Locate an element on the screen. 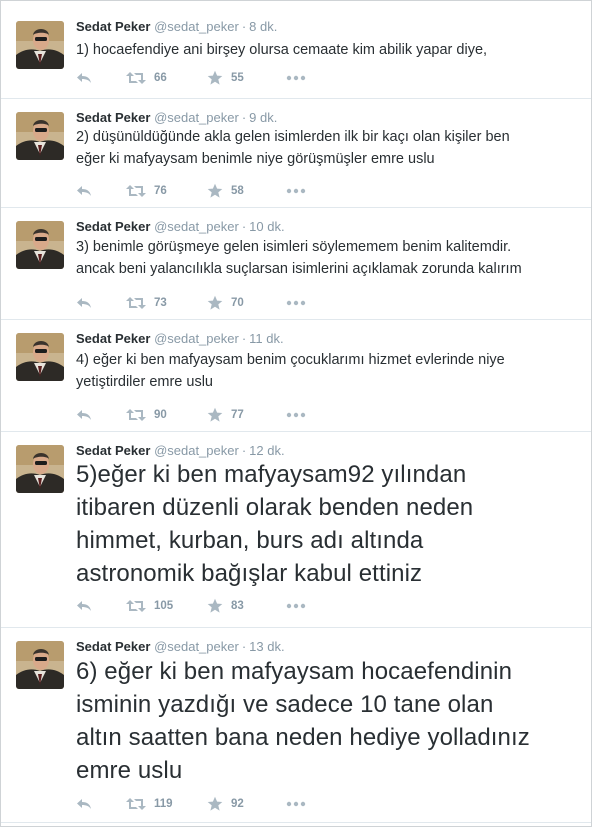 The height and width of the screenshot is (829, 594). retweet-button: 73 is located at coordinates (146, 303).